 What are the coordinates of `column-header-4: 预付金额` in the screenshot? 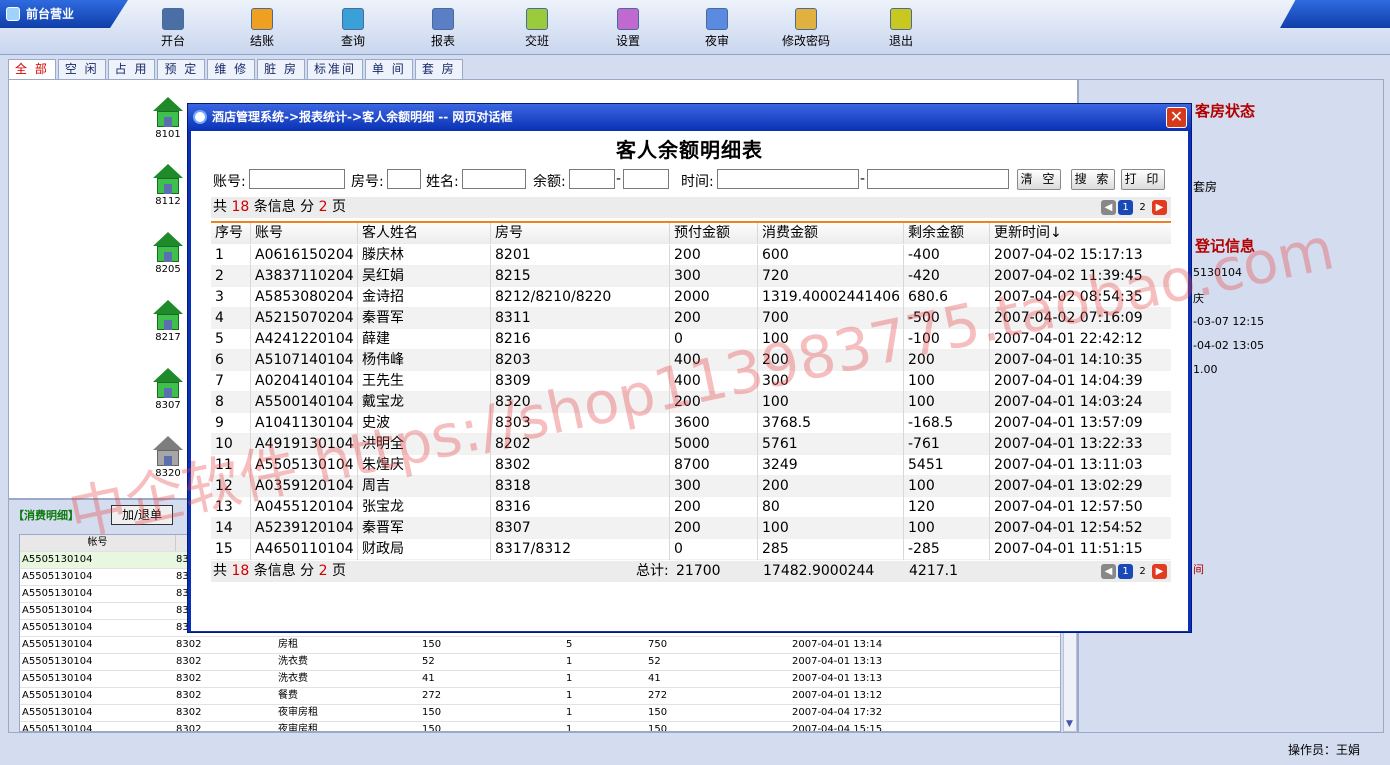 It's located at (714, 233).